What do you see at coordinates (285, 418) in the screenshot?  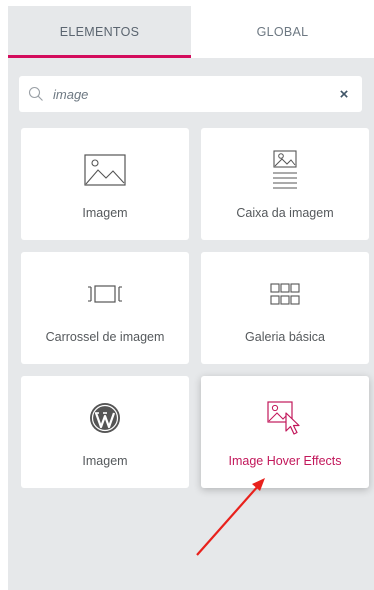 I see `image-hover-cursor-icon` at bounding box center [285, 418].